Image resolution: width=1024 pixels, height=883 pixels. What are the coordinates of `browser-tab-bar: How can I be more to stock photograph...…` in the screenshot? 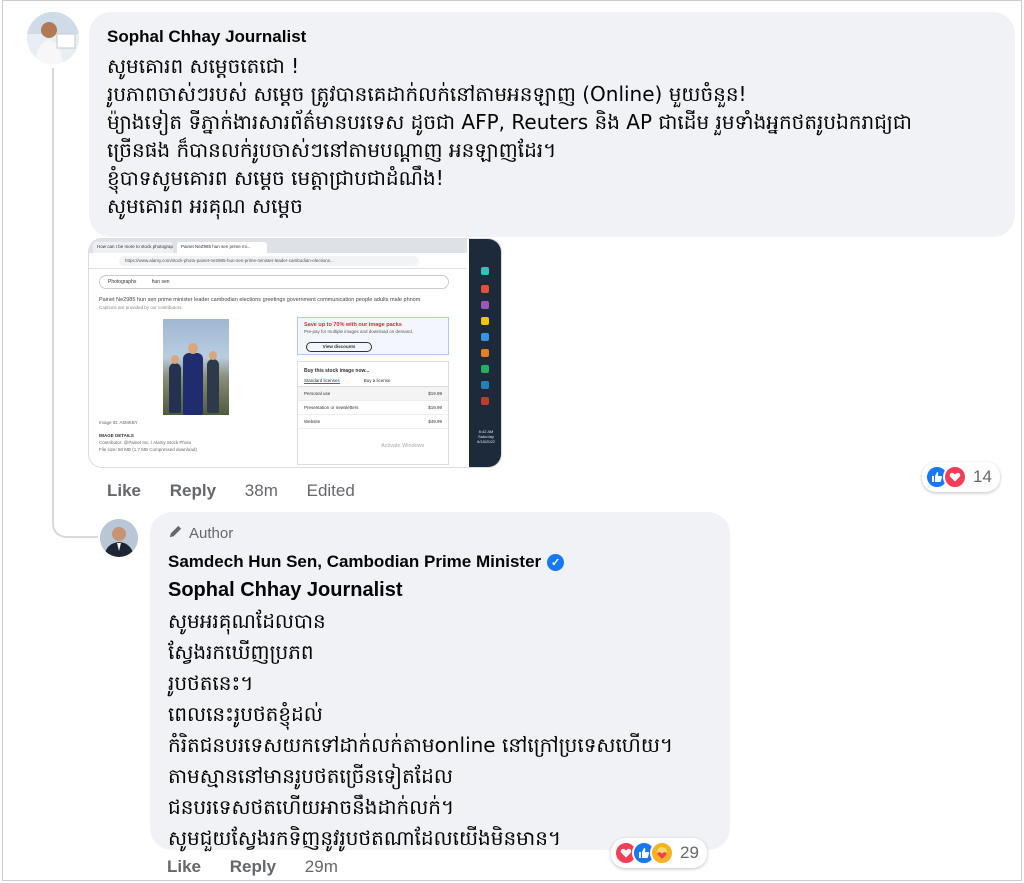 It's located at (278, 246).